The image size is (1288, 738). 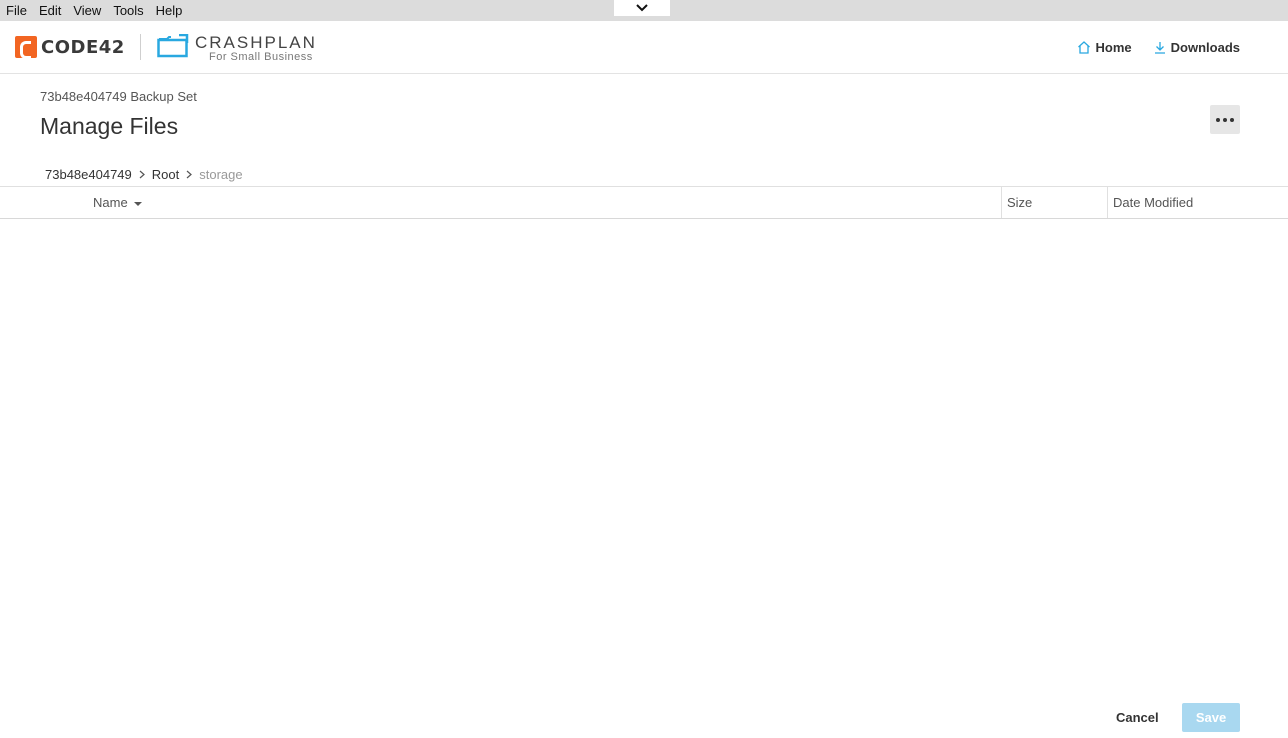 What do you see at coordinates (165, 174) in the screenshot?
I see `breadcrumb-item-root: Root` at bounding box center [165, 174].